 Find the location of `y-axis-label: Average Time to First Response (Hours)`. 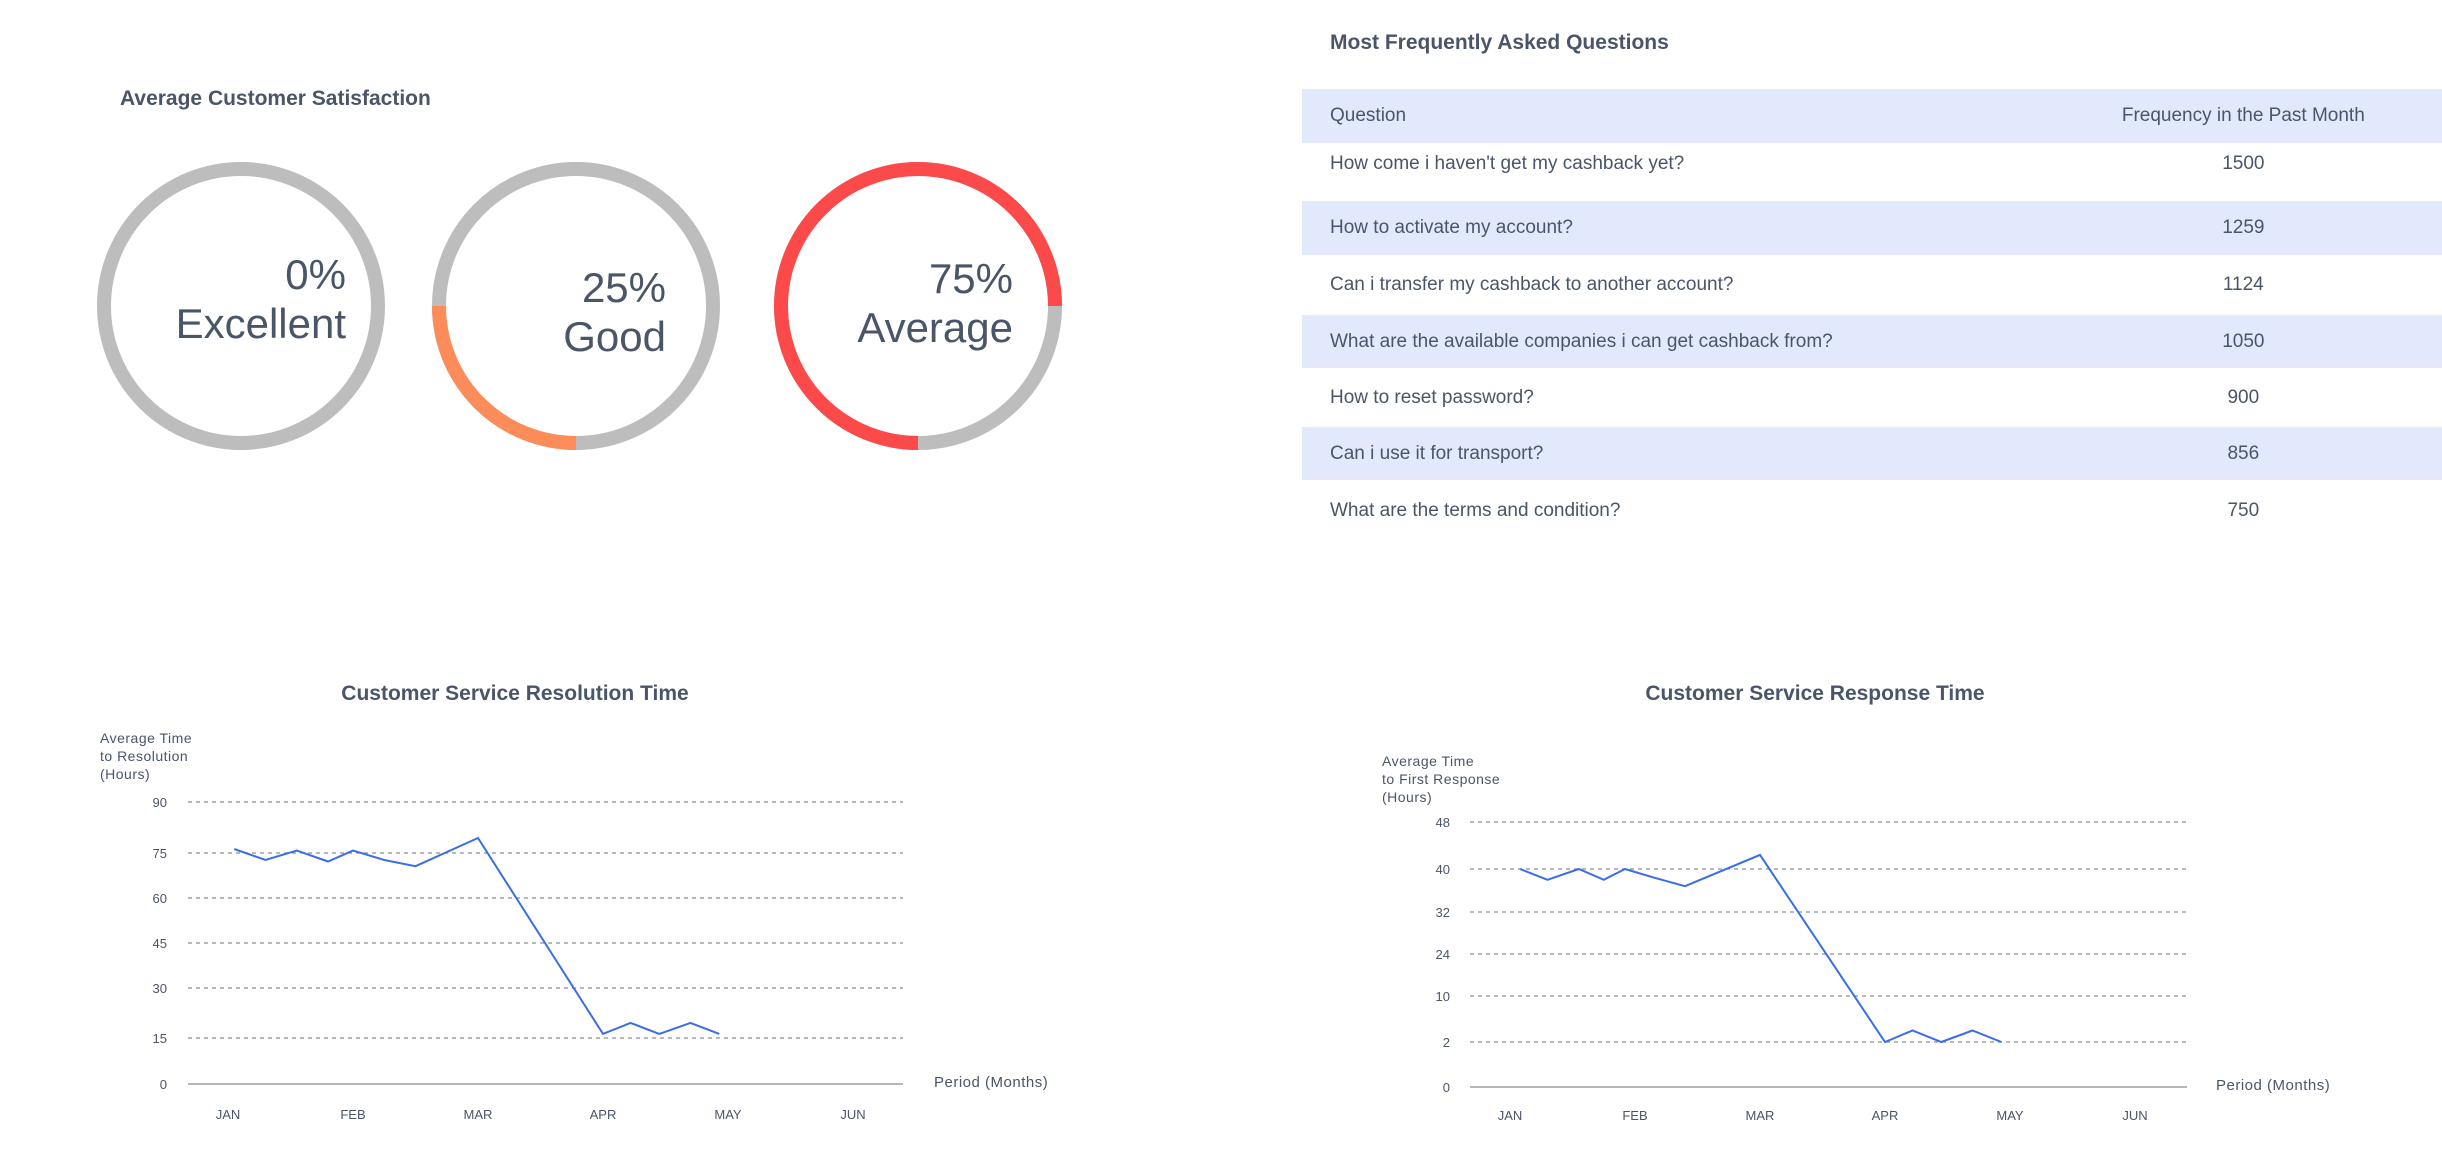

y-axis-label: Average Time to First Response (Hours) is located at coordinates (1441, 779).